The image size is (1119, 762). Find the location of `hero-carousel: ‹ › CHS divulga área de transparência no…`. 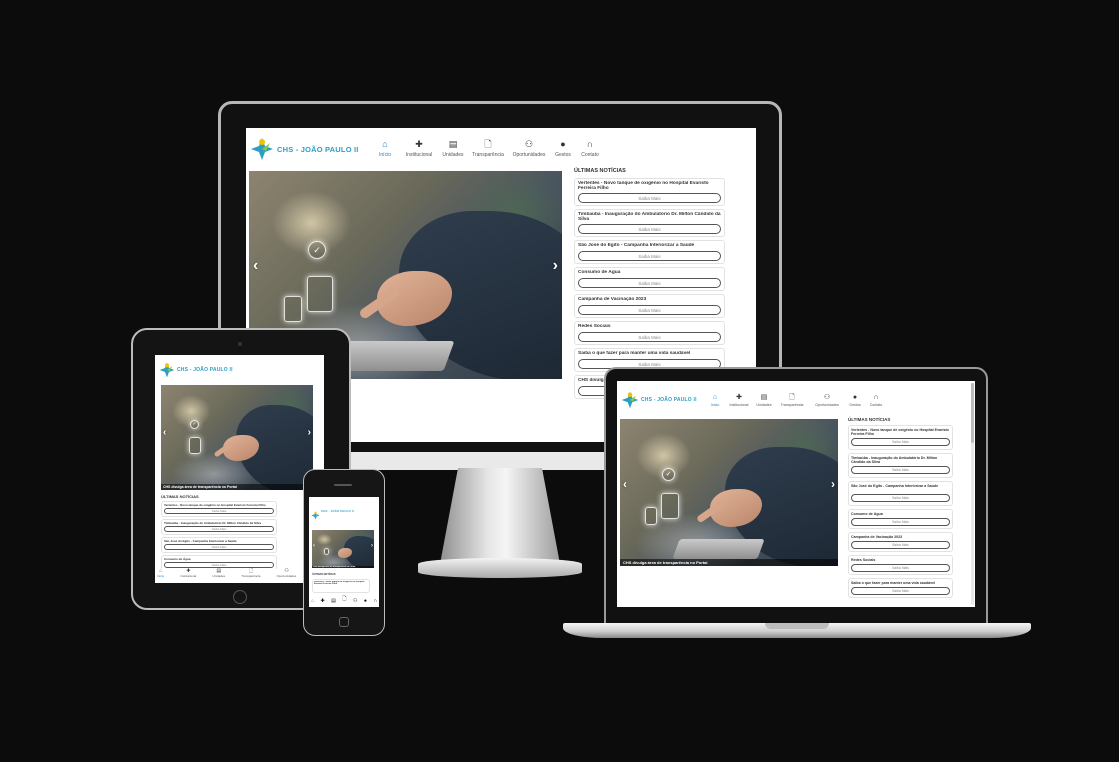

hero-carousel: ‹ › CHS divulga área de transparência no… is located at coordinates (343, 549).